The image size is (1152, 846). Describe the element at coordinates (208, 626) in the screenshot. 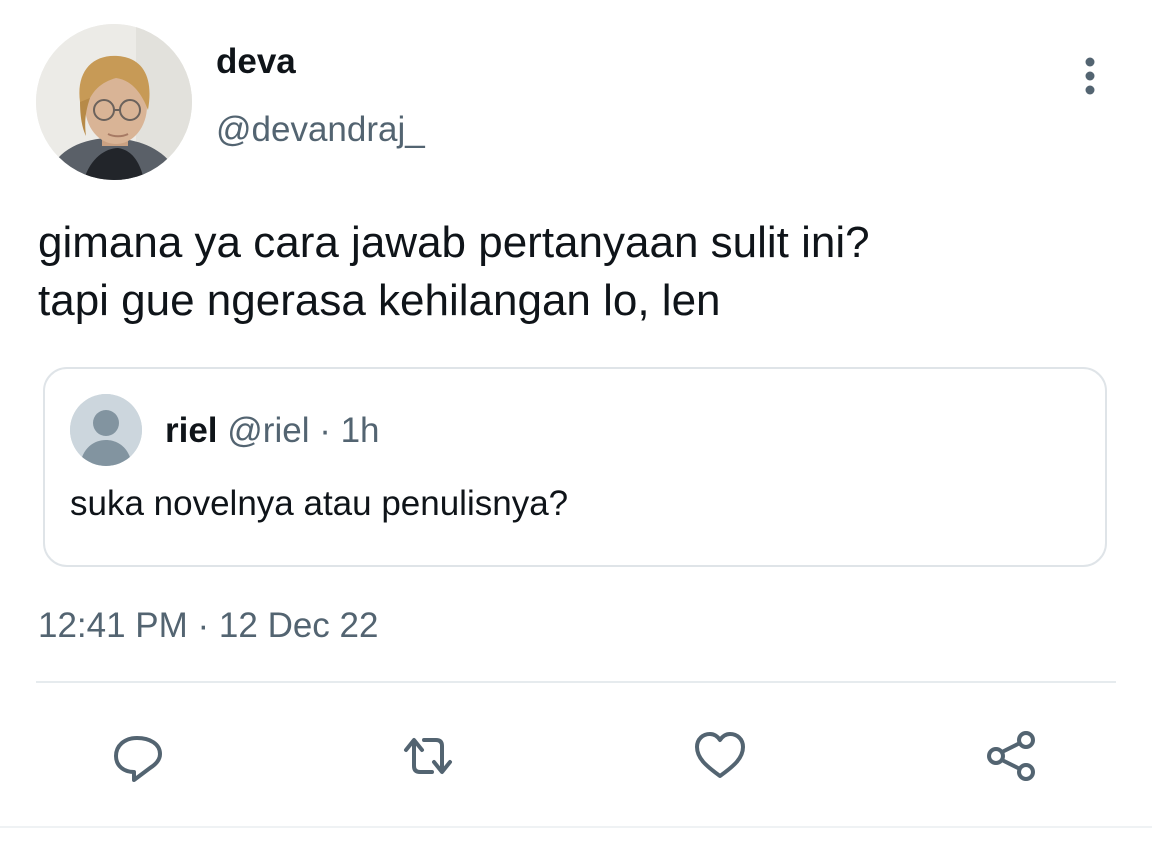

I see `tweet-timestamp: 12:41 PM · 12 Dec 22` at that location.